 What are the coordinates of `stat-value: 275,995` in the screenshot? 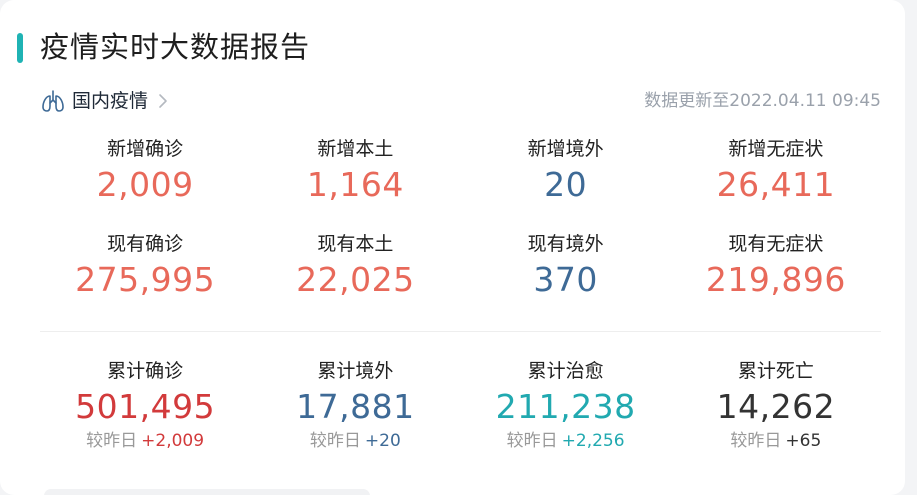 It's located at (145, 279).